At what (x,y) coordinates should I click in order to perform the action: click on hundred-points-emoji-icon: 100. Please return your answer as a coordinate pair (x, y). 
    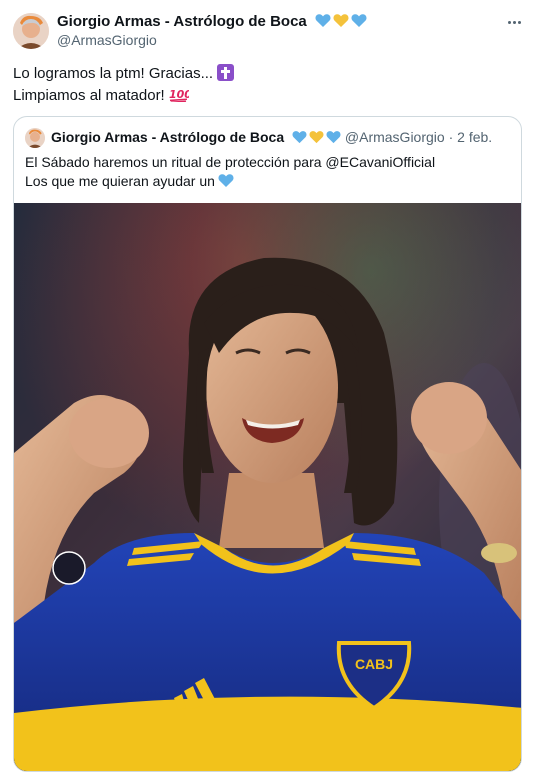
    Looking at the image, I should click on (179, 95).